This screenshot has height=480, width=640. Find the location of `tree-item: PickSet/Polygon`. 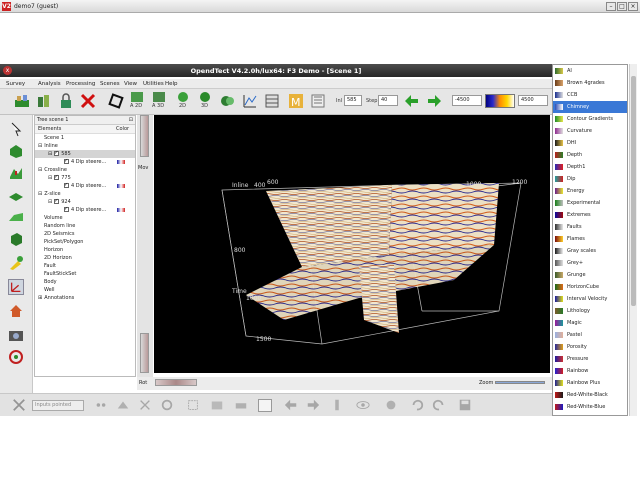

tree-item: PickSet/Polygon is located at coordinates (85, 242).